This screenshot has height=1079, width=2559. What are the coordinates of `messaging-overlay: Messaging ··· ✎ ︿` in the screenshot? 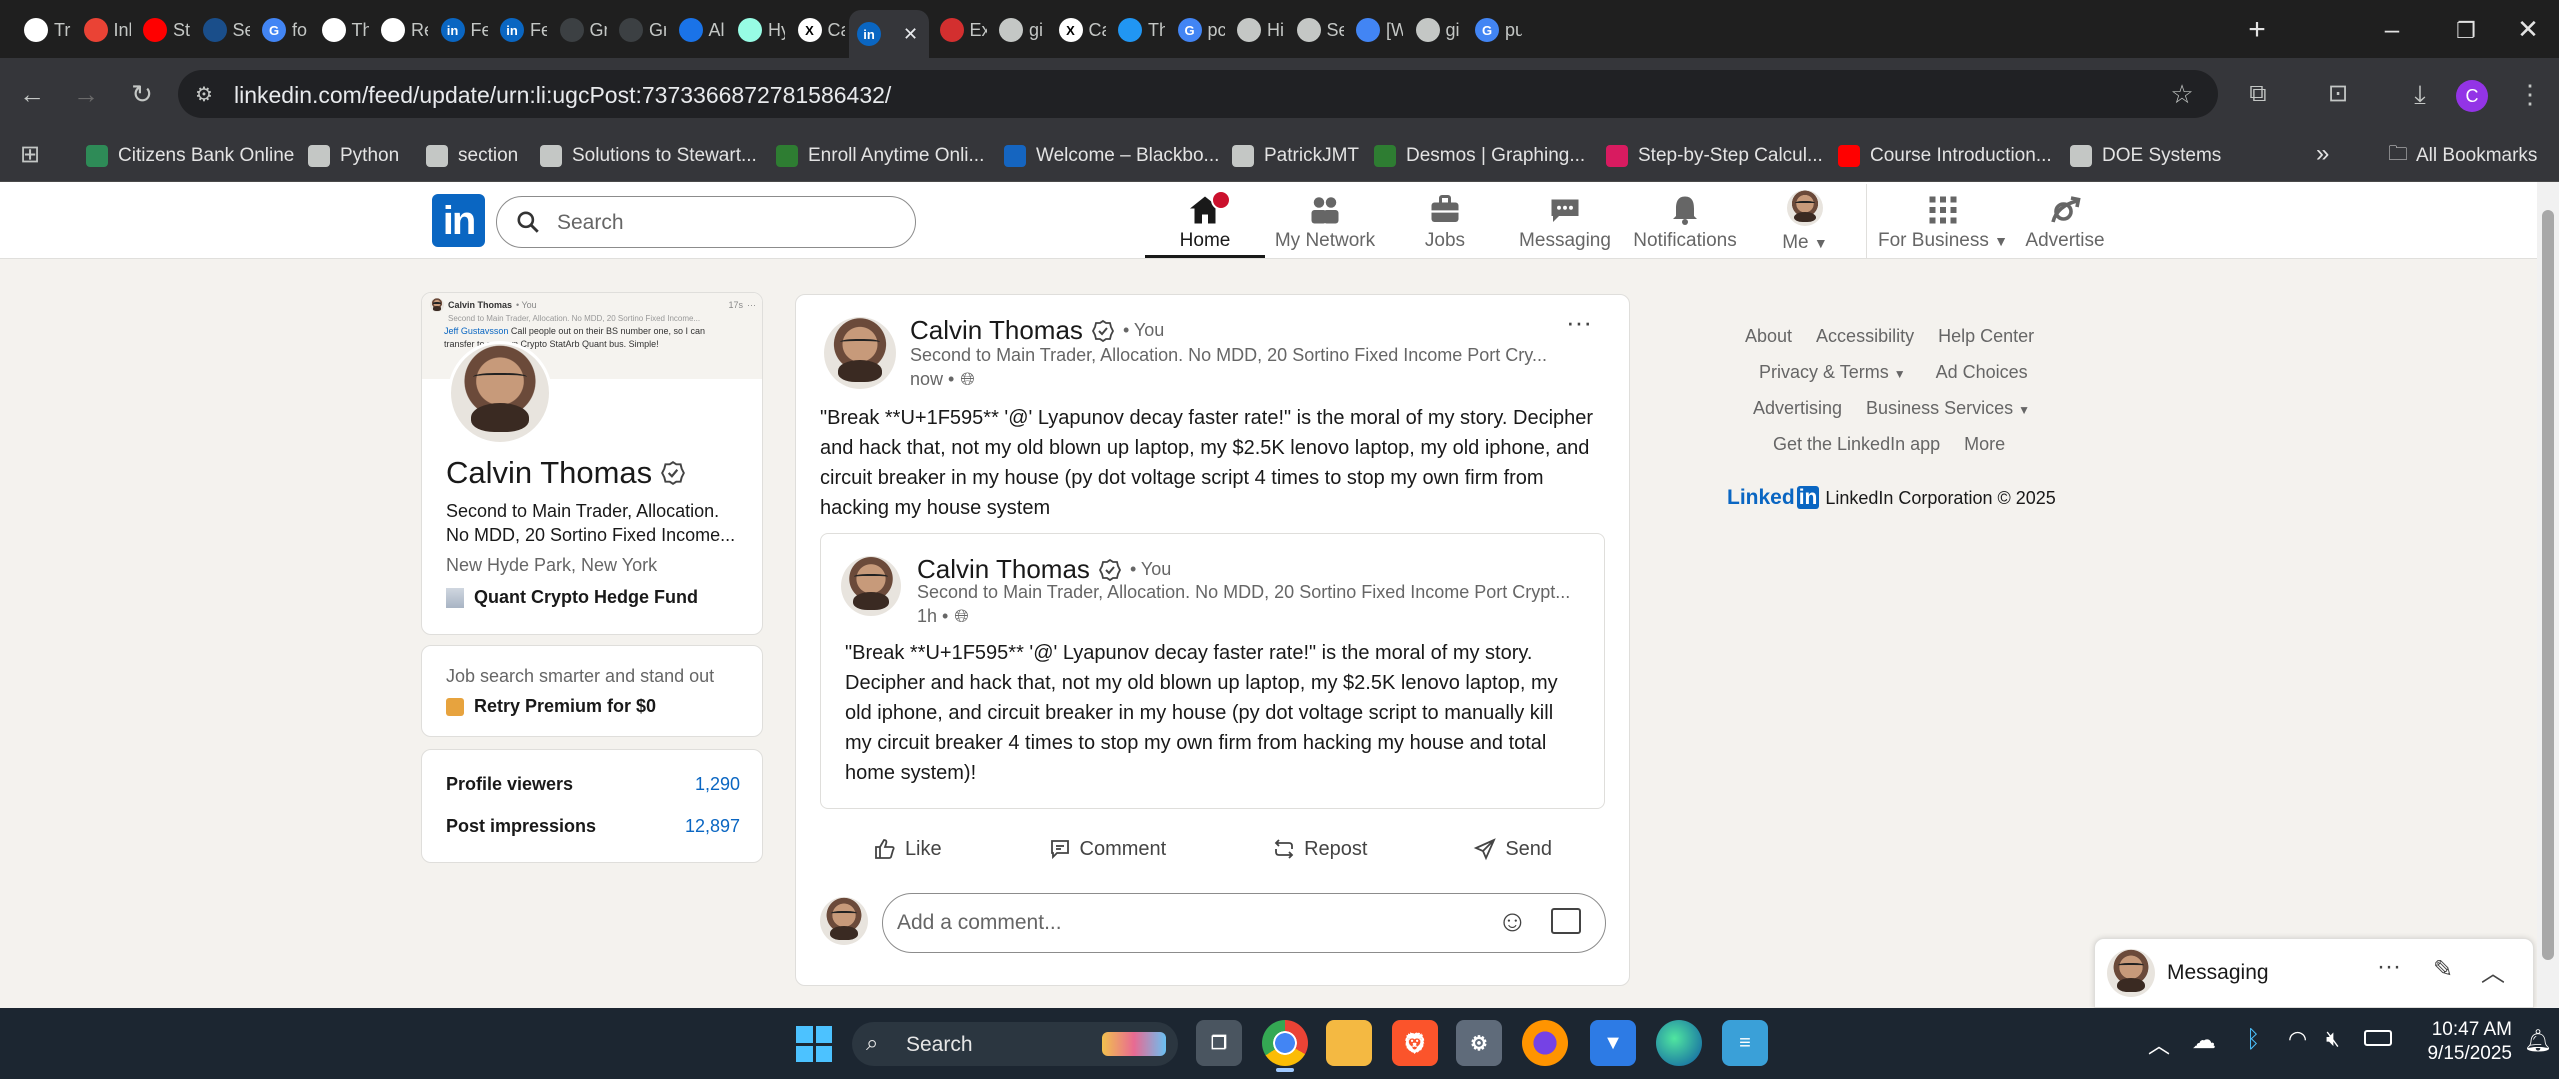 It's located at (2314, 973).